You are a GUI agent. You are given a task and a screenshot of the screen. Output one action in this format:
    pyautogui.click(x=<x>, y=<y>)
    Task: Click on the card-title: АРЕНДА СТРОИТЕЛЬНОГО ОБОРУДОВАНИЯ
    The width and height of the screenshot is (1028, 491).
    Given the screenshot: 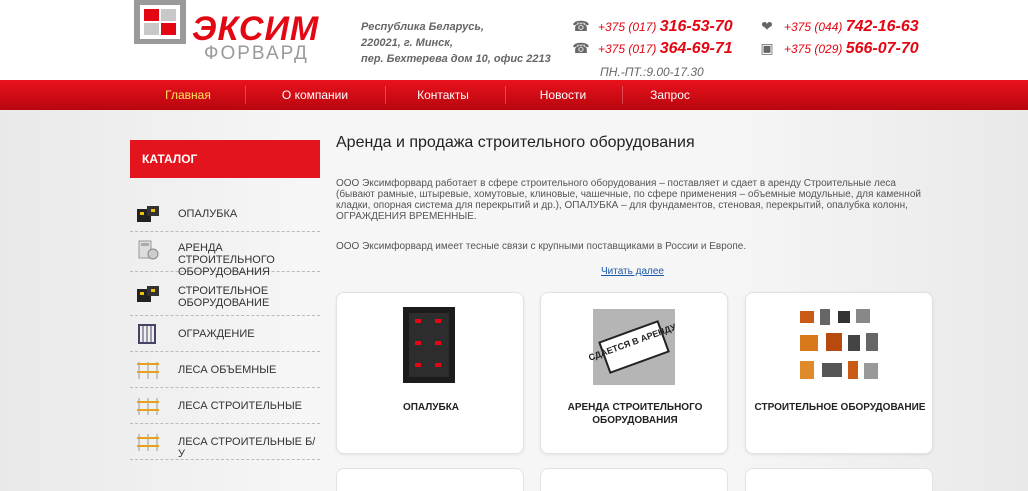 What is the action you would take?
    pyautogui.click(x=635, y=414)
    